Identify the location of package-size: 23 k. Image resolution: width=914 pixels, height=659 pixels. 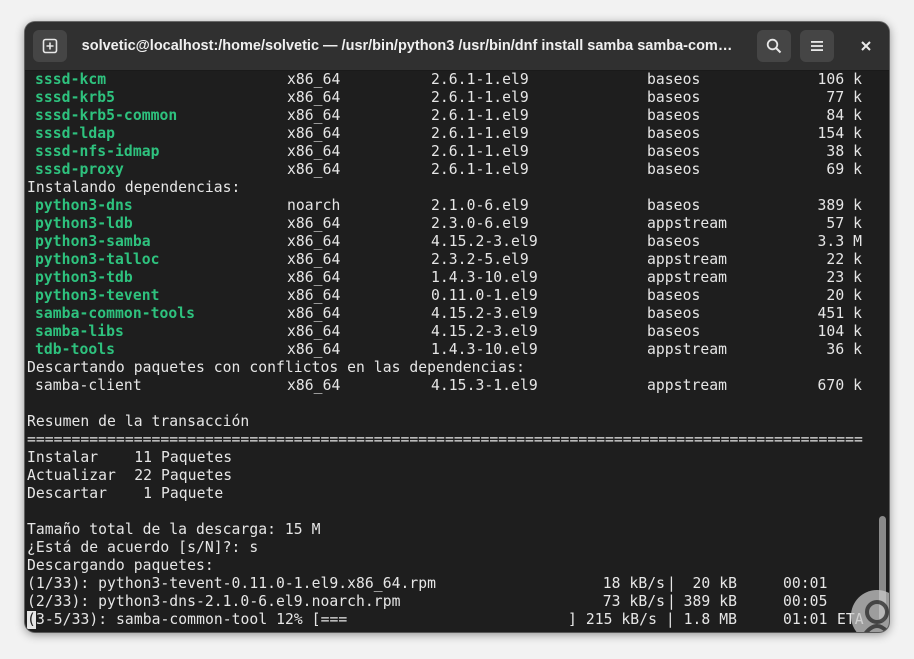
(844, 277).